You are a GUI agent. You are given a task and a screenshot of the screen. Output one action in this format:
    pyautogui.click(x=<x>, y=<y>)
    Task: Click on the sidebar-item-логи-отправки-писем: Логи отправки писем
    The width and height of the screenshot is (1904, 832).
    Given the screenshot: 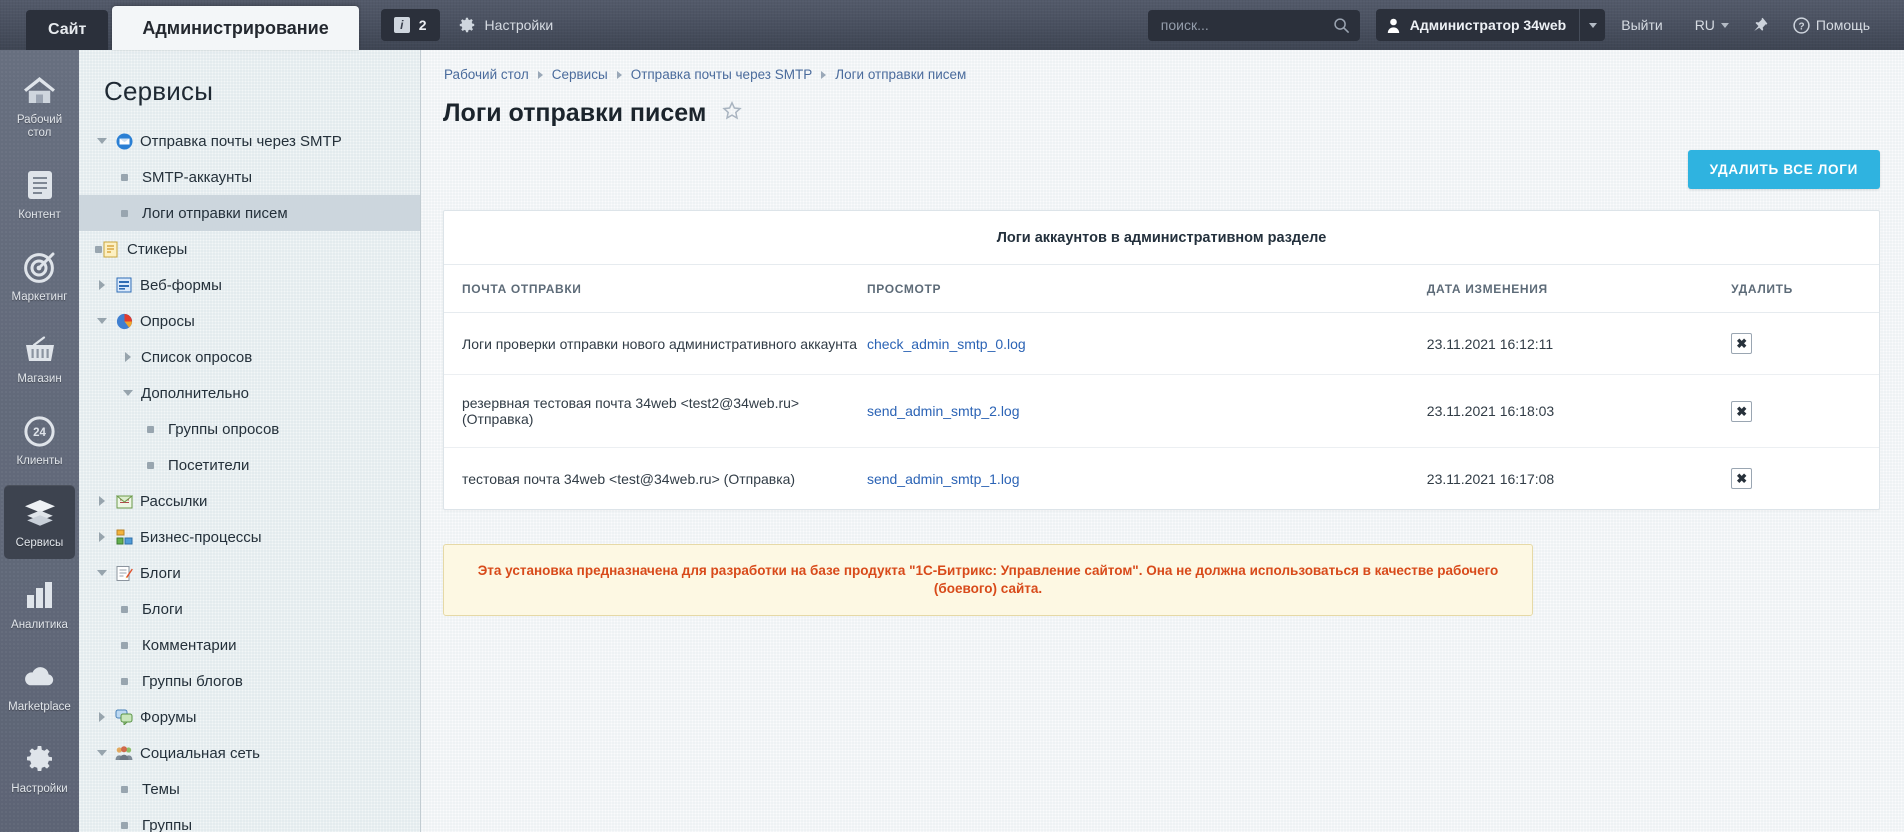 What is the action you would take?
    pyautogui.click(x=249, y=213)
    